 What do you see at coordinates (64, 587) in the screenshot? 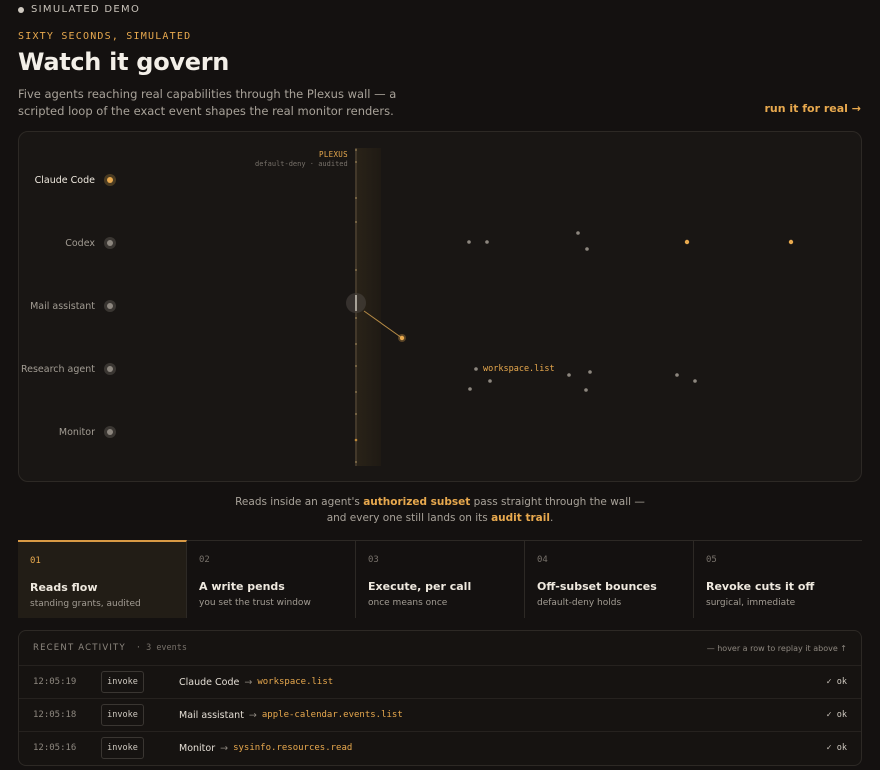
I see `step-title: Reads flow` at bounding box center [64, 587].